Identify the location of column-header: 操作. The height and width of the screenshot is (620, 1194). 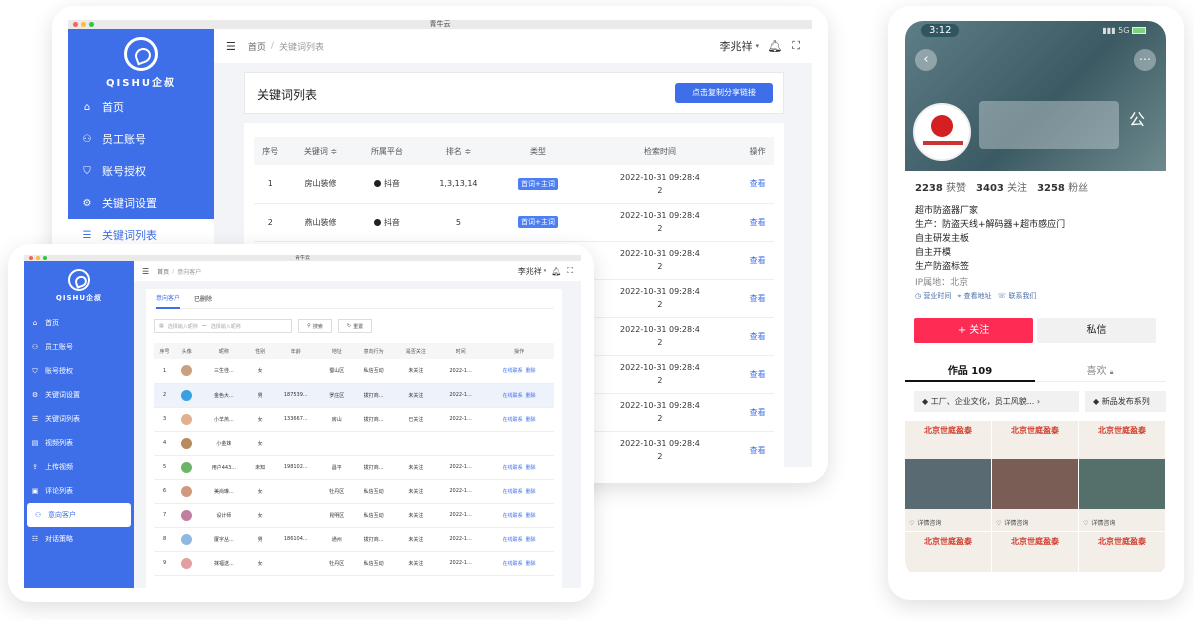
(757, 151).